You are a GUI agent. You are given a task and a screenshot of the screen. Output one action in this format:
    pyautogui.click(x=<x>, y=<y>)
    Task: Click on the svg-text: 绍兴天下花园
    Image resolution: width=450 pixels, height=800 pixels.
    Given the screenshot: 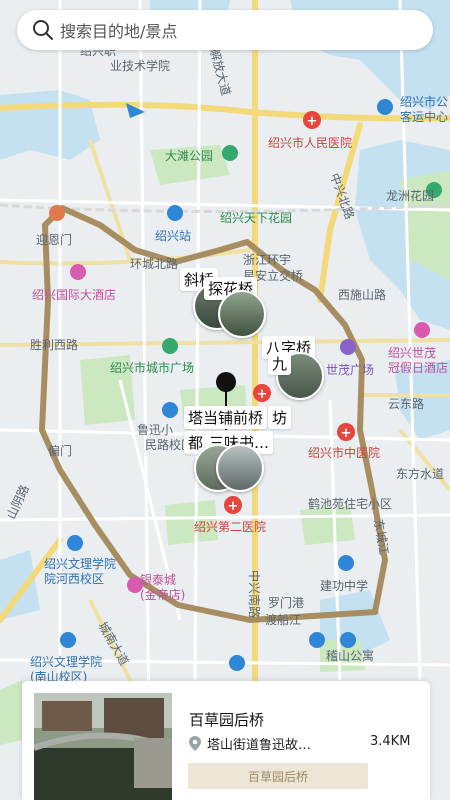 What is the action you would take?
    pyautogui.click(x=256, y=217)
    